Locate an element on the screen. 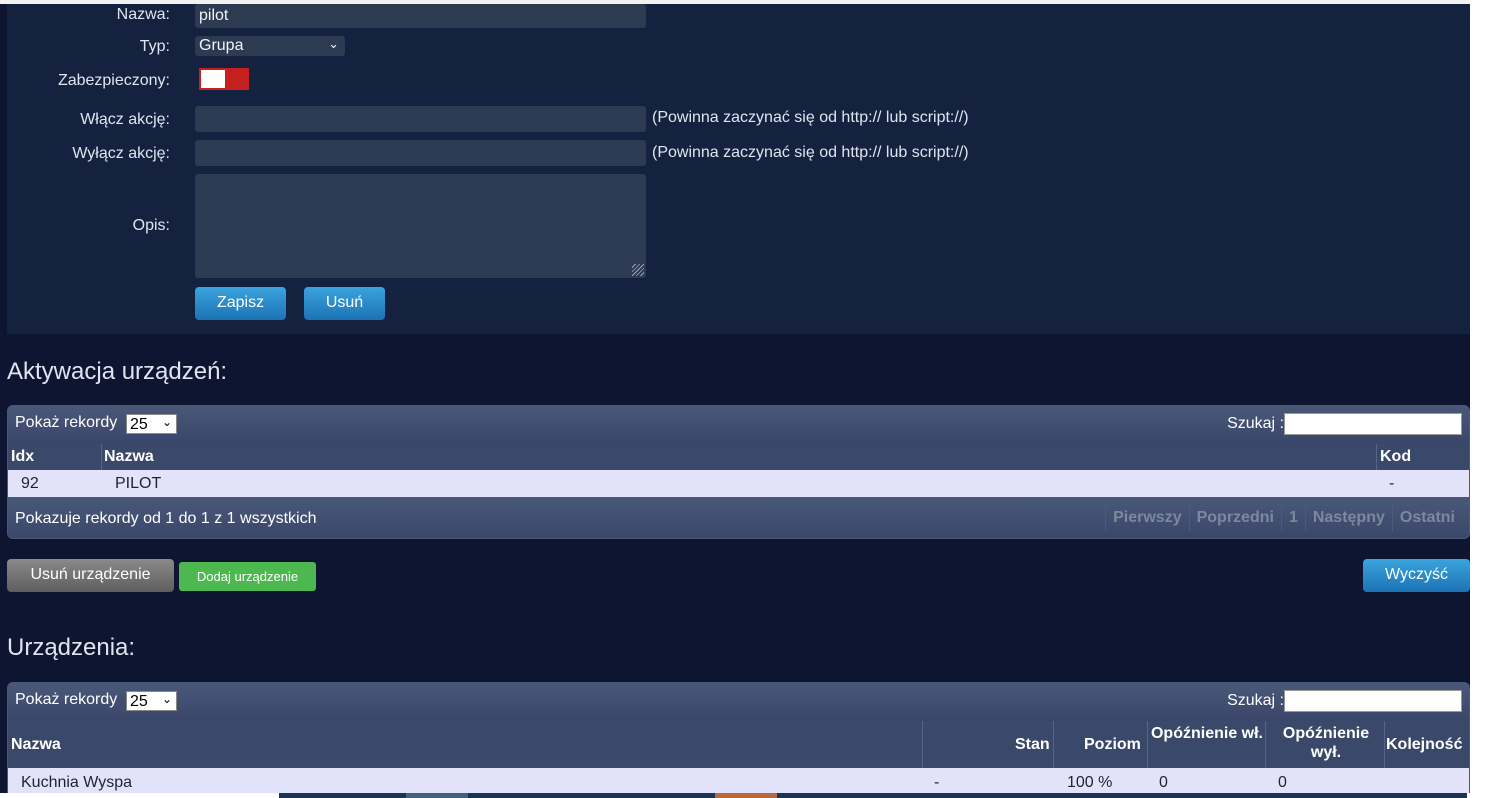 This screenshot has height=798, width=1487. activation-pager: Pierwszy Poprzedni 1 Następny Ostatni is located at coordinates (1283, 518).